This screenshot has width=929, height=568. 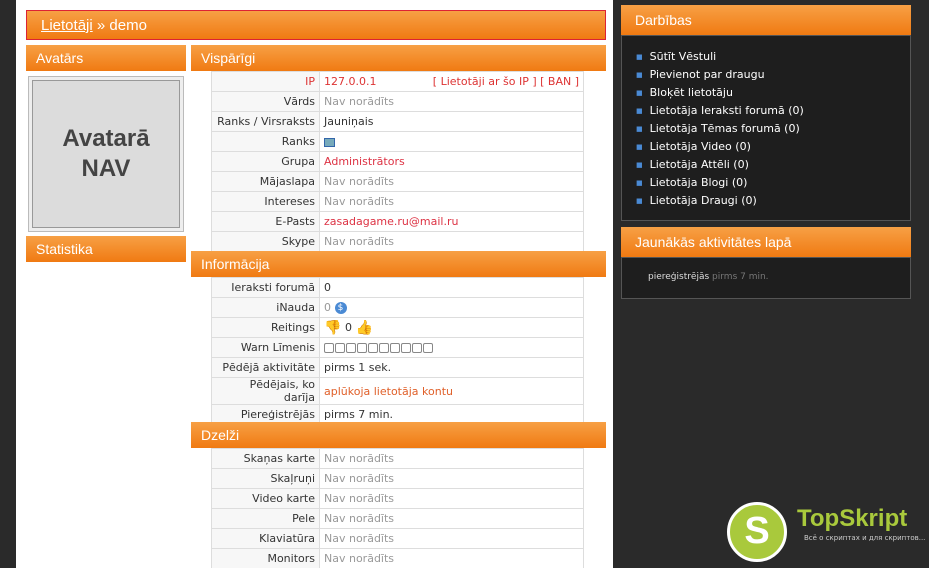 I want to click on breadcrumb: Lietotāji » demo, so click(x=316, y=25).